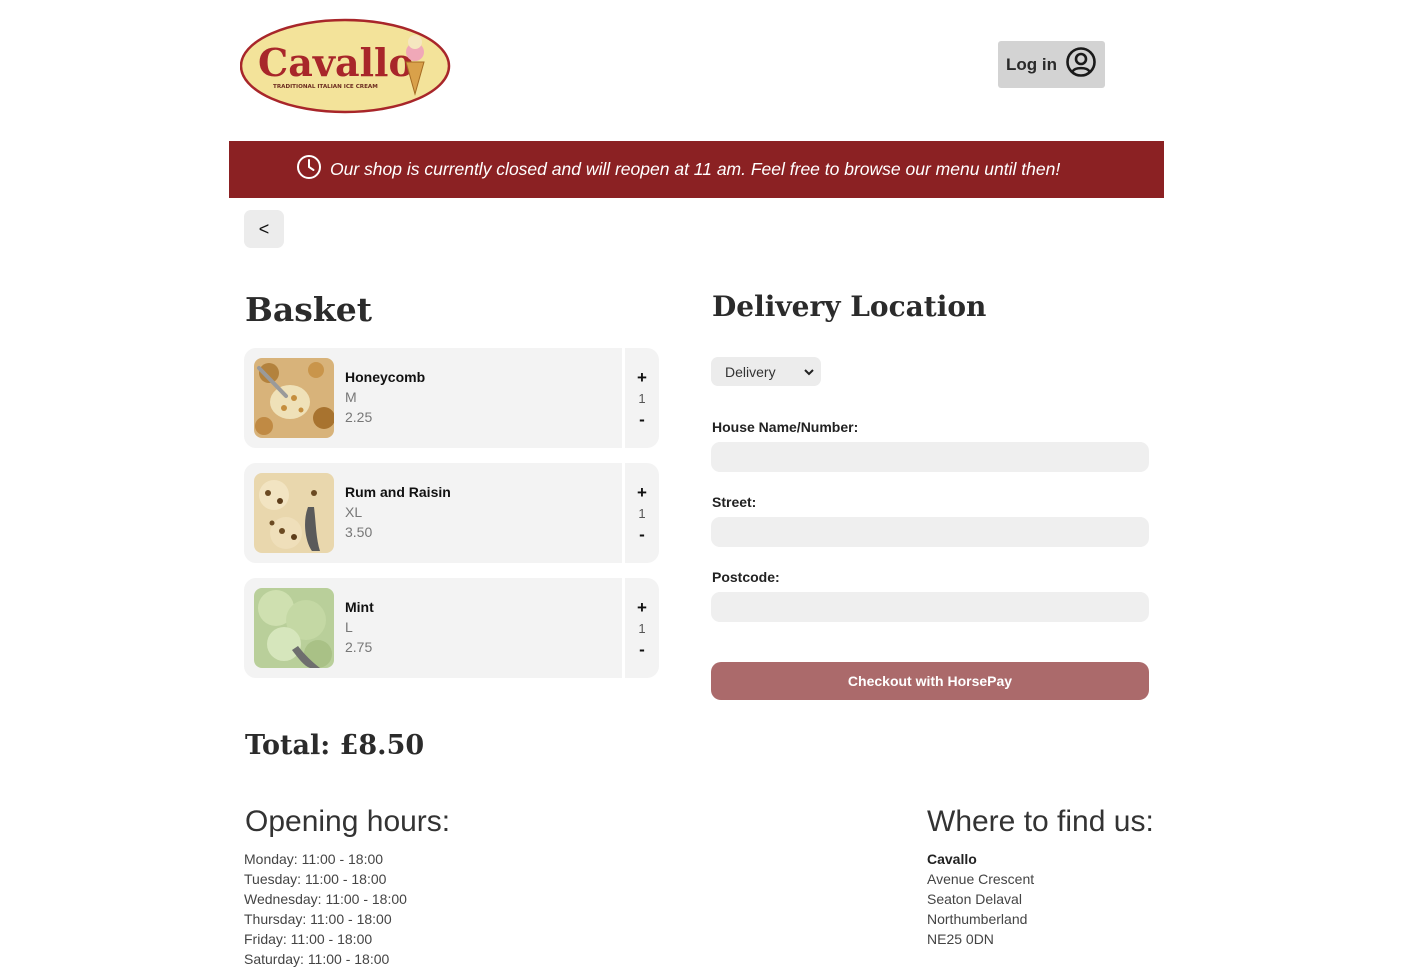 This screenshot has width=1426, height=969. What do you see at coordinates (308, 309) in the screenshot?
I see `basket-title: Basket` at bounding box center [308, 309].